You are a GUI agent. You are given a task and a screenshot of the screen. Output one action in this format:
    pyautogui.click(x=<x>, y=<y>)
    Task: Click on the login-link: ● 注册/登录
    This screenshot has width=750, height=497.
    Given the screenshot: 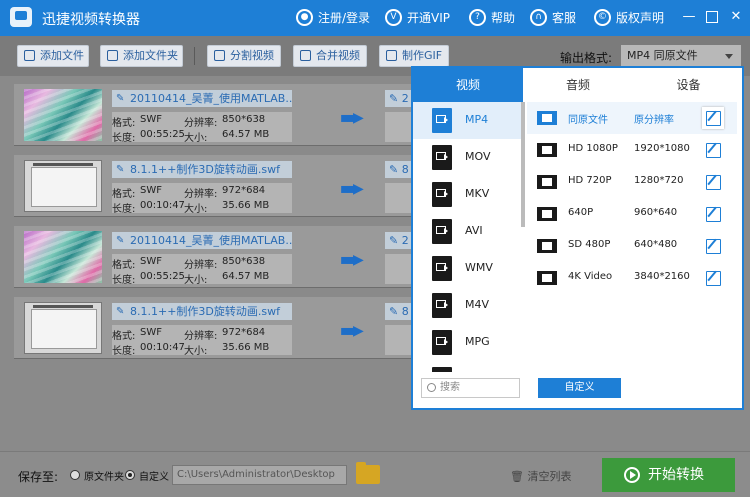 What is the action you would take?
    pyautogui.click(x=333, y=17)
    